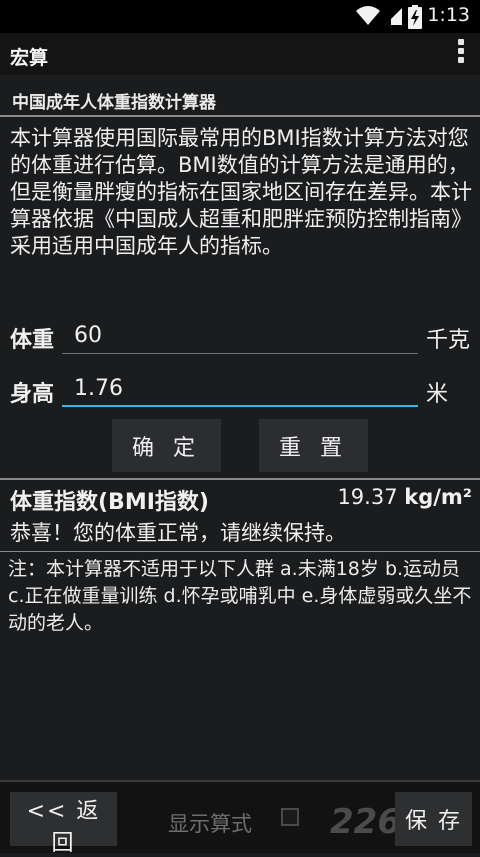  What do you see at coordinates (32, 340) in the screenshot?
I see `weight-label: 体重` at bounding box center [32, 340].